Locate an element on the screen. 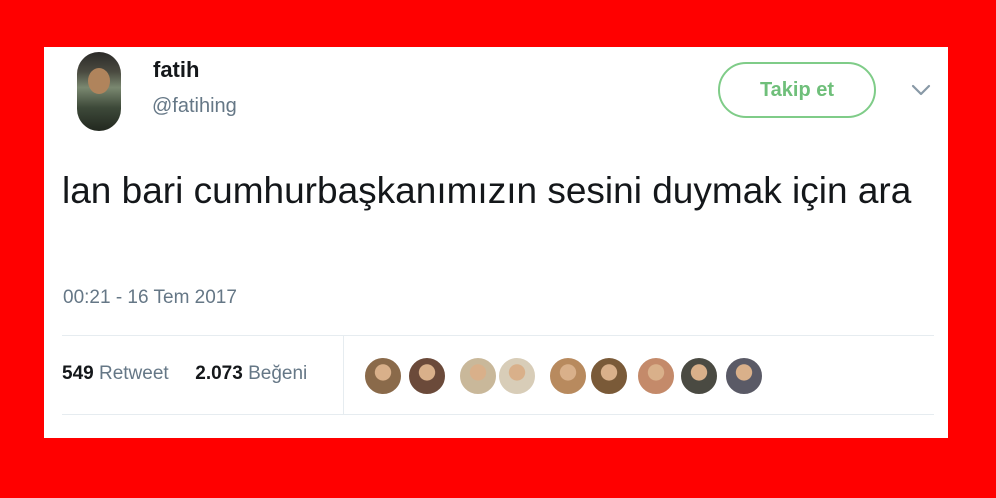  tweet-stats: 549 Retweet 2.073 Beğeni is located at coordinates (184, 374).